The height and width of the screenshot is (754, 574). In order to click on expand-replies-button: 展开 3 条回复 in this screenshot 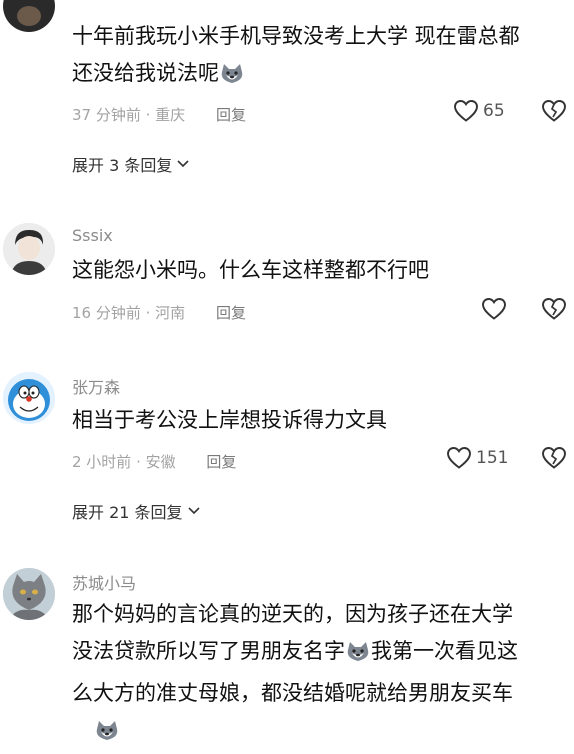, I will do `click(131, 164)`.